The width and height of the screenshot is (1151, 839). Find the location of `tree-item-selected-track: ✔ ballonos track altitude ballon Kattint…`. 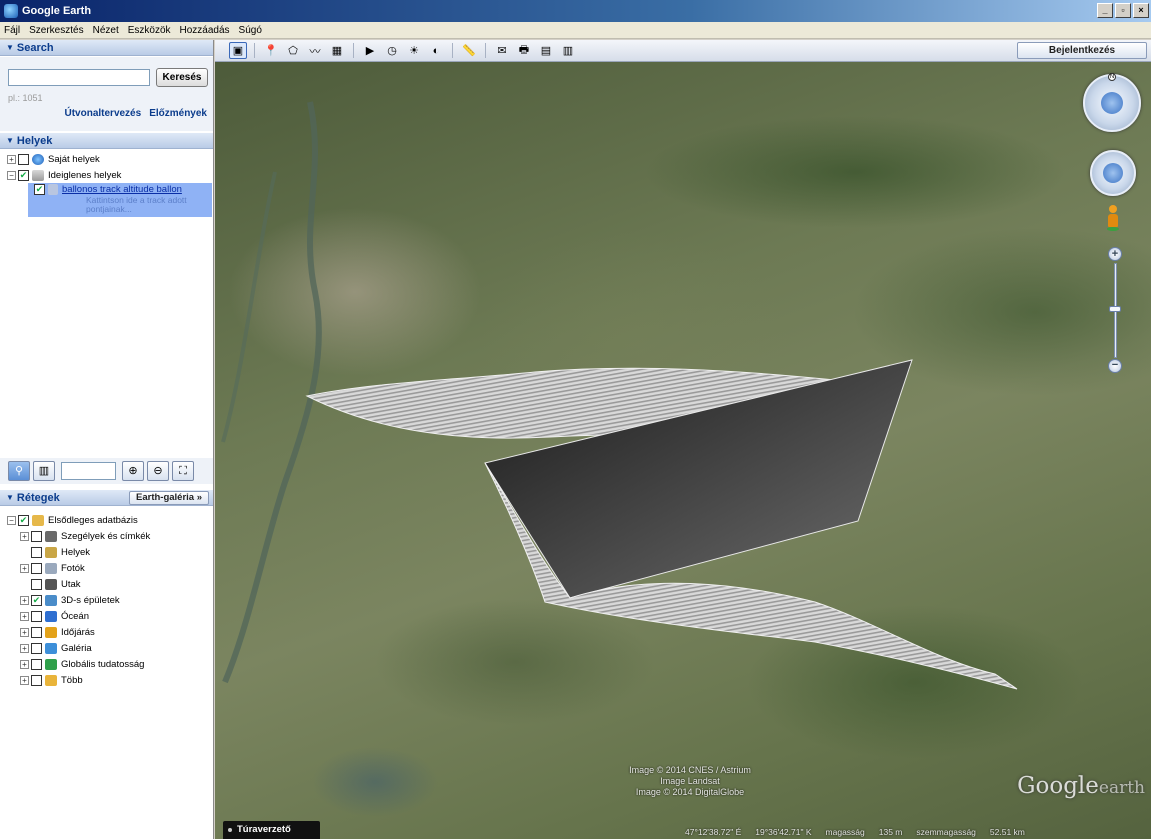

tree-item-selected-track: ✔ ballonos track altitude ballon Kattint… is located at coordinates (120, 200).